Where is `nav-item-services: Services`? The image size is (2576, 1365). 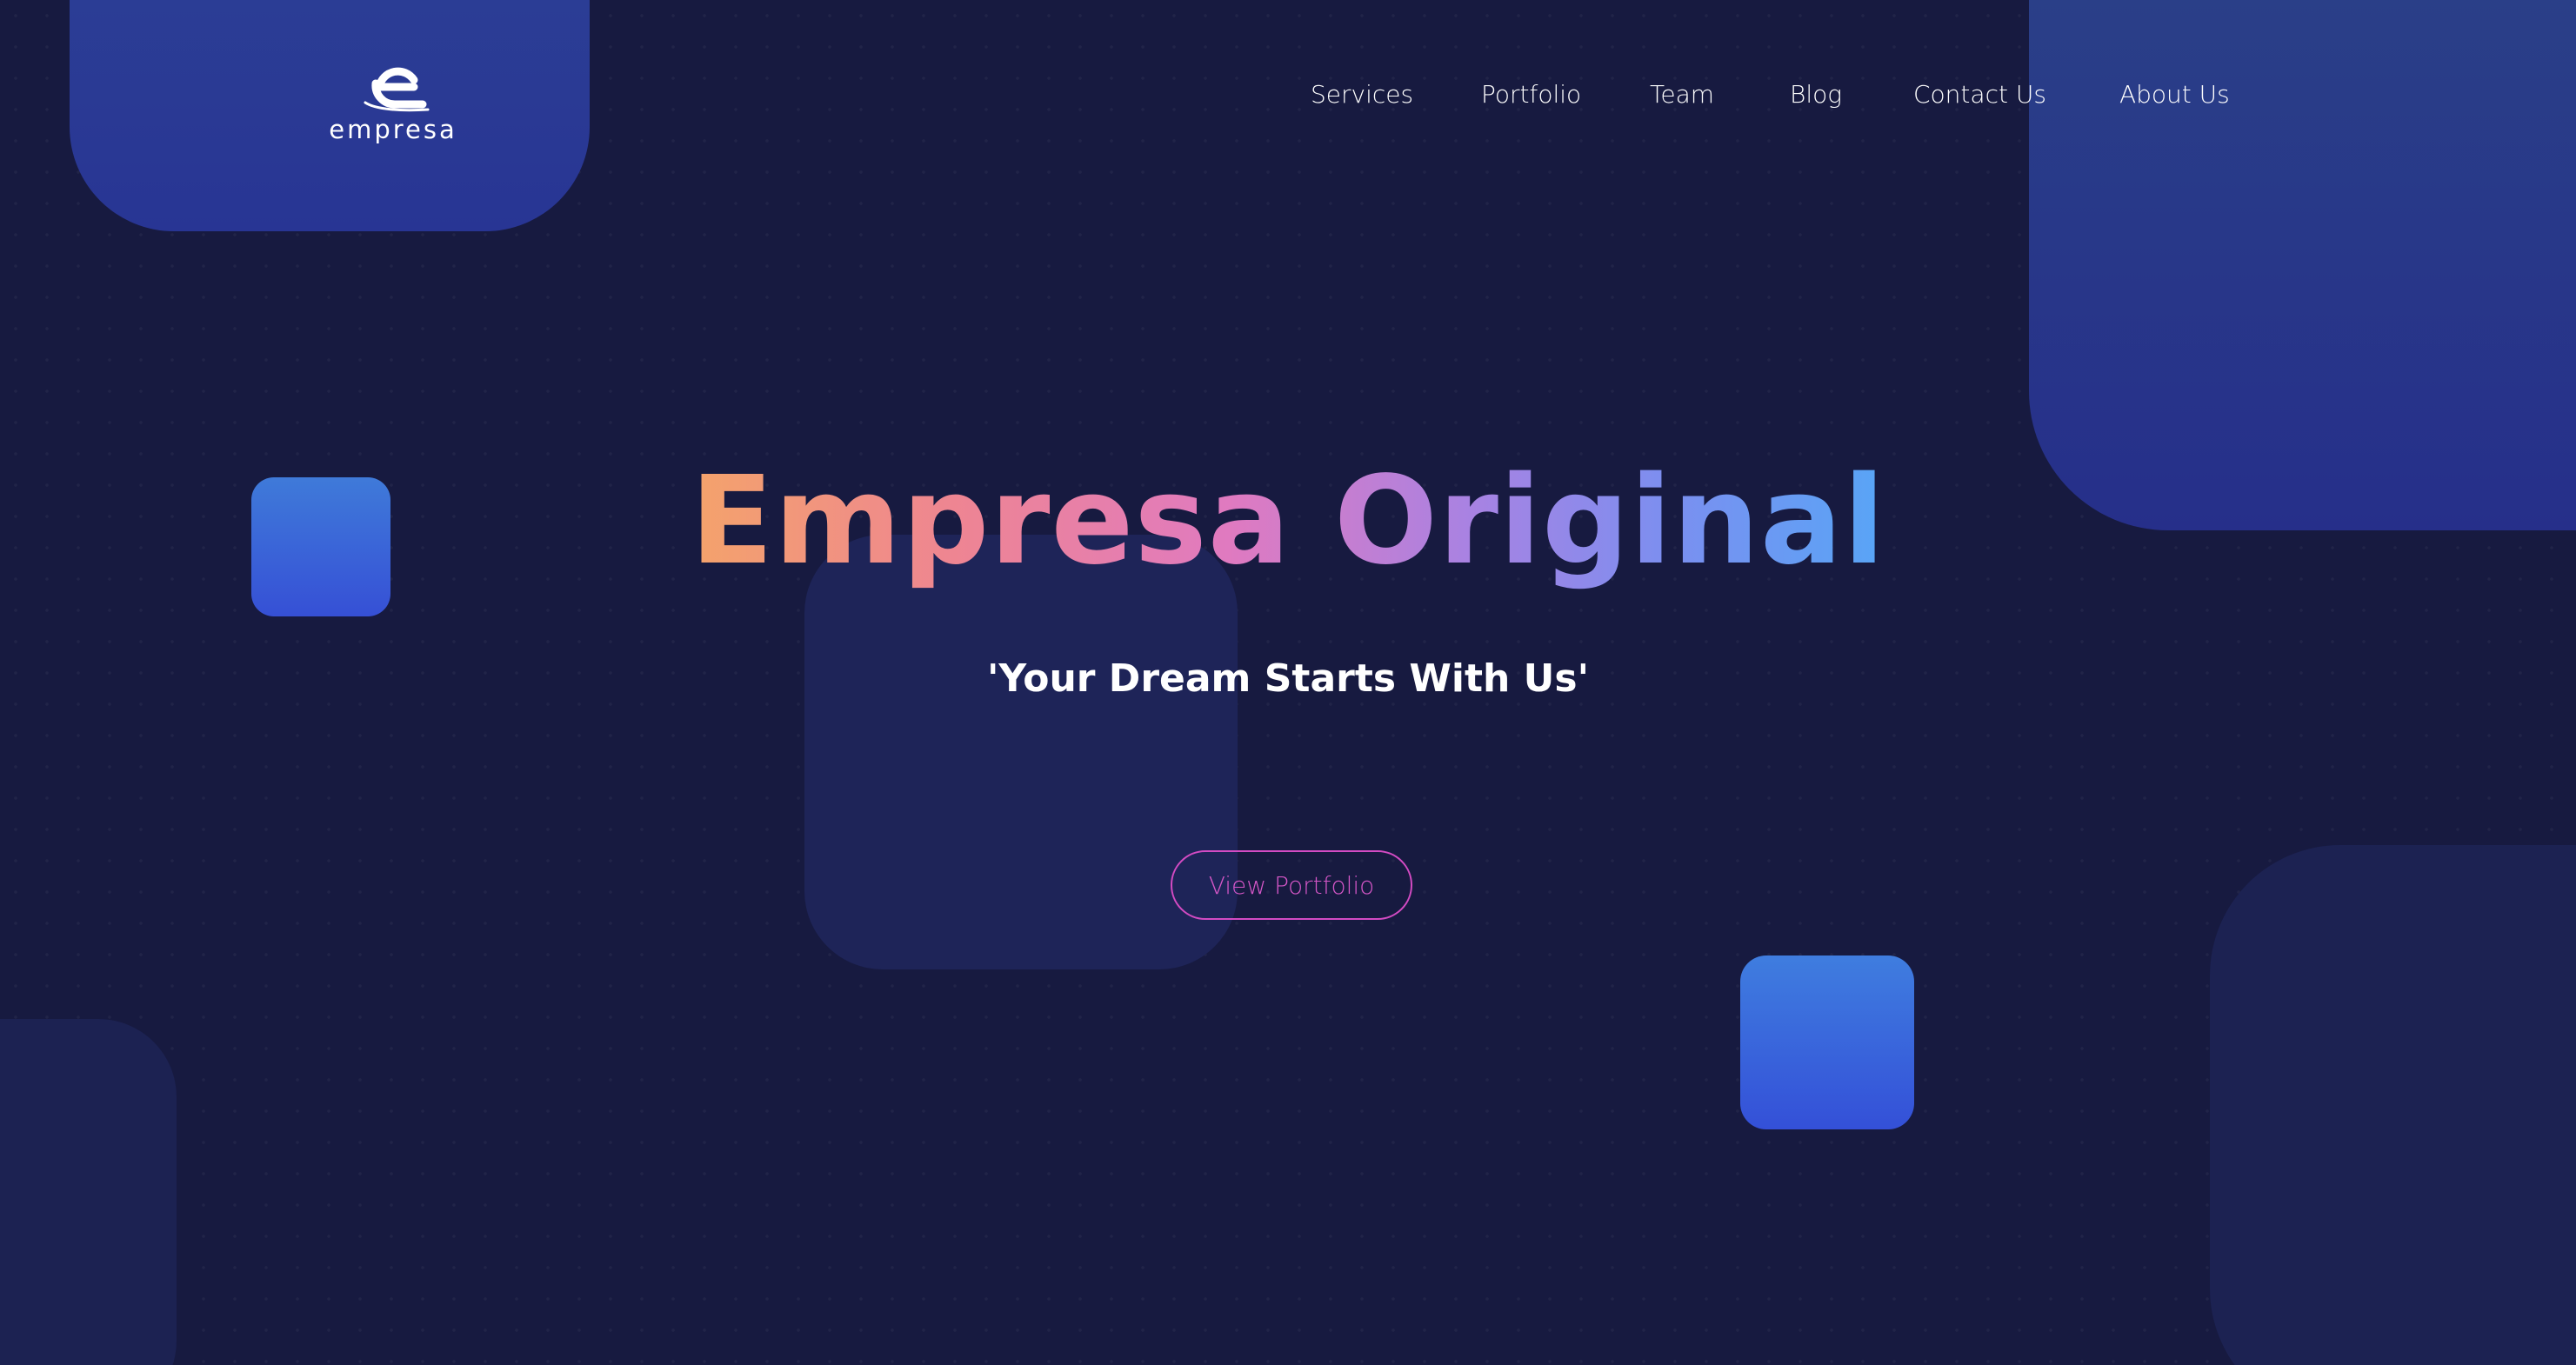
nav-item-services: Services is located at coordinates (1362, 94).